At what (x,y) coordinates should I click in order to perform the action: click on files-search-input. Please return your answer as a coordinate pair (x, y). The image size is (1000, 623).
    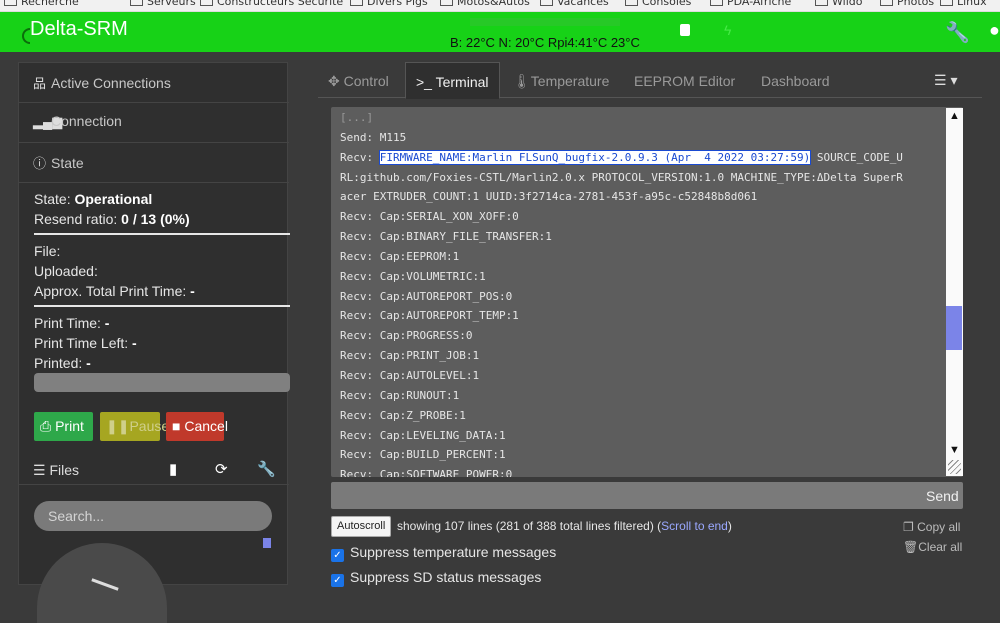
    Looking at the image, I should click on (153, 516).